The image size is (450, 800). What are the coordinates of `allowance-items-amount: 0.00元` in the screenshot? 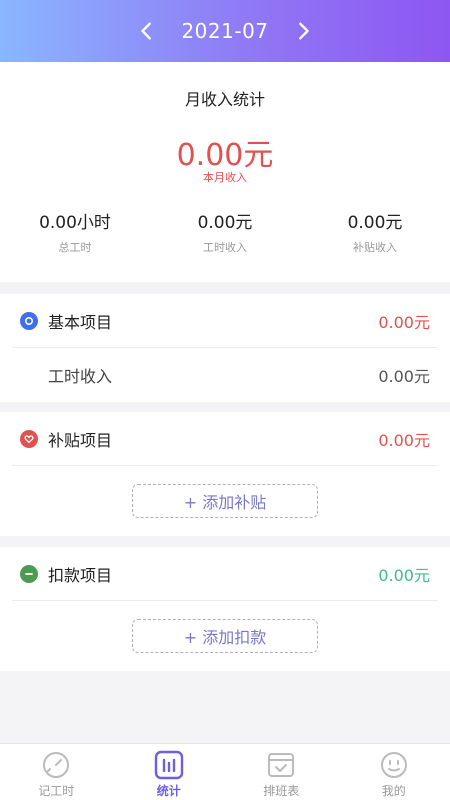 It's located at (404, 440).